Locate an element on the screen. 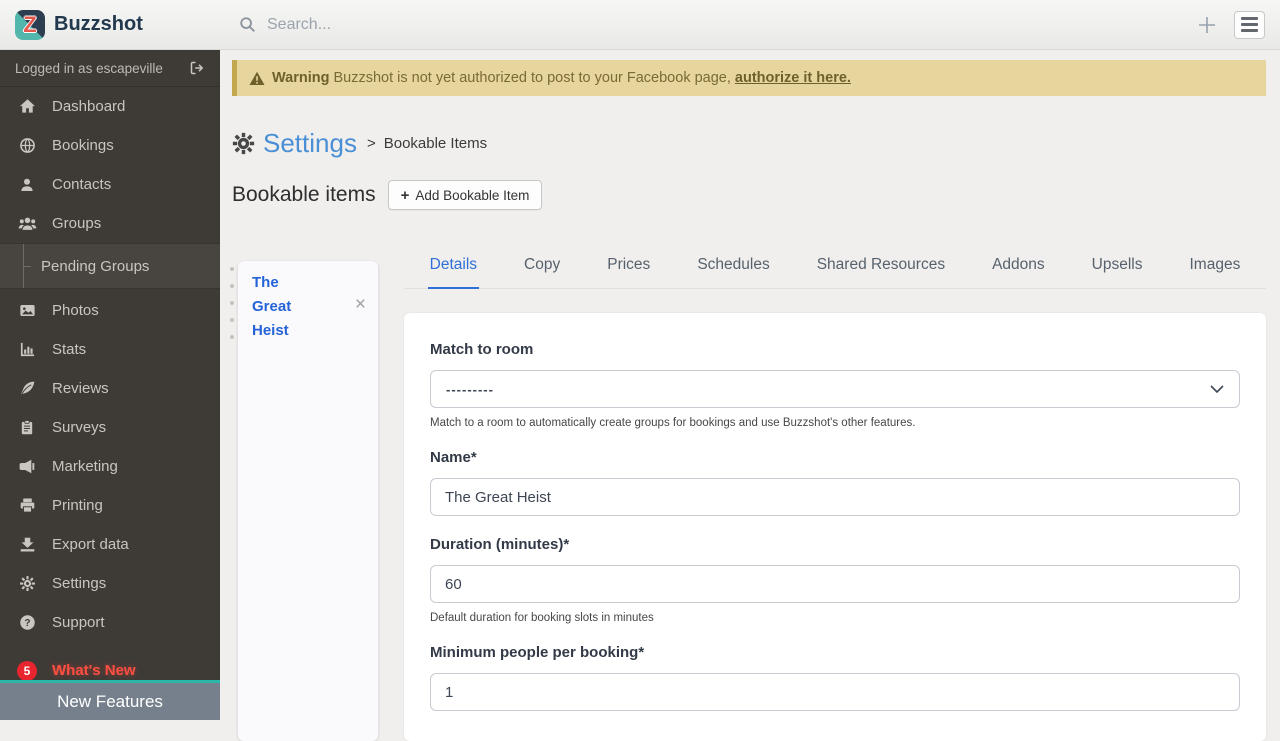 Image resolution: width=1280 pixels, height=741 pixels. min-people-label: Minimum people per booking* is located at coordinates (537, 652).